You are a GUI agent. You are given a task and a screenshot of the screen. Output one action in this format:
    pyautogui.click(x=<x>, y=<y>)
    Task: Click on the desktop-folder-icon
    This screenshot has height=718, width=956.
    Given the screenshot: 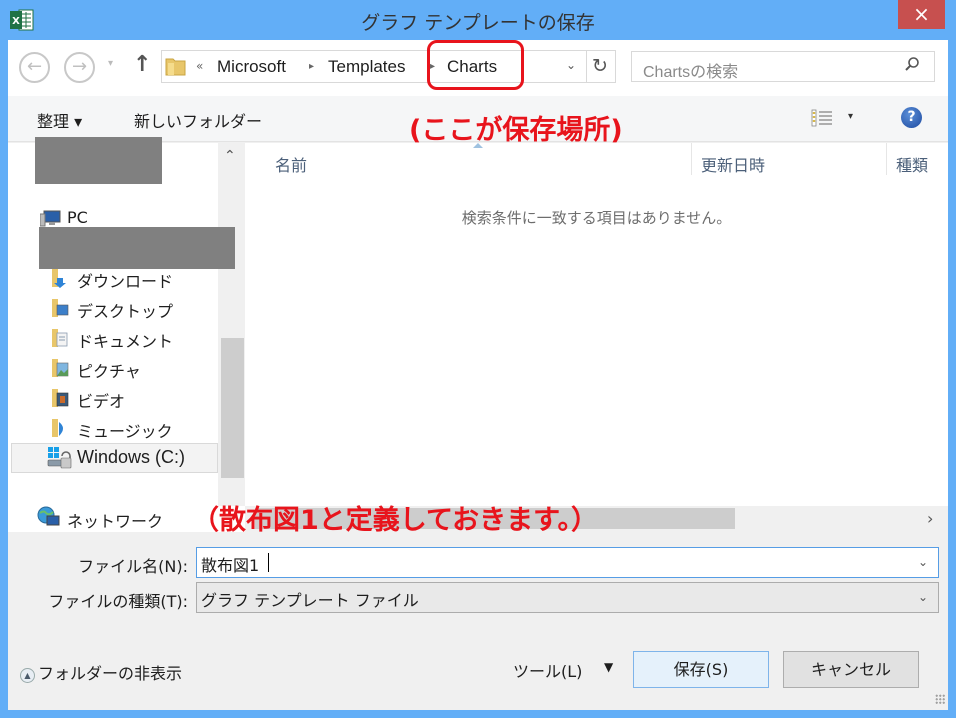 What is the action you would take?
    pyautogui.click(x=60, y=308)
    